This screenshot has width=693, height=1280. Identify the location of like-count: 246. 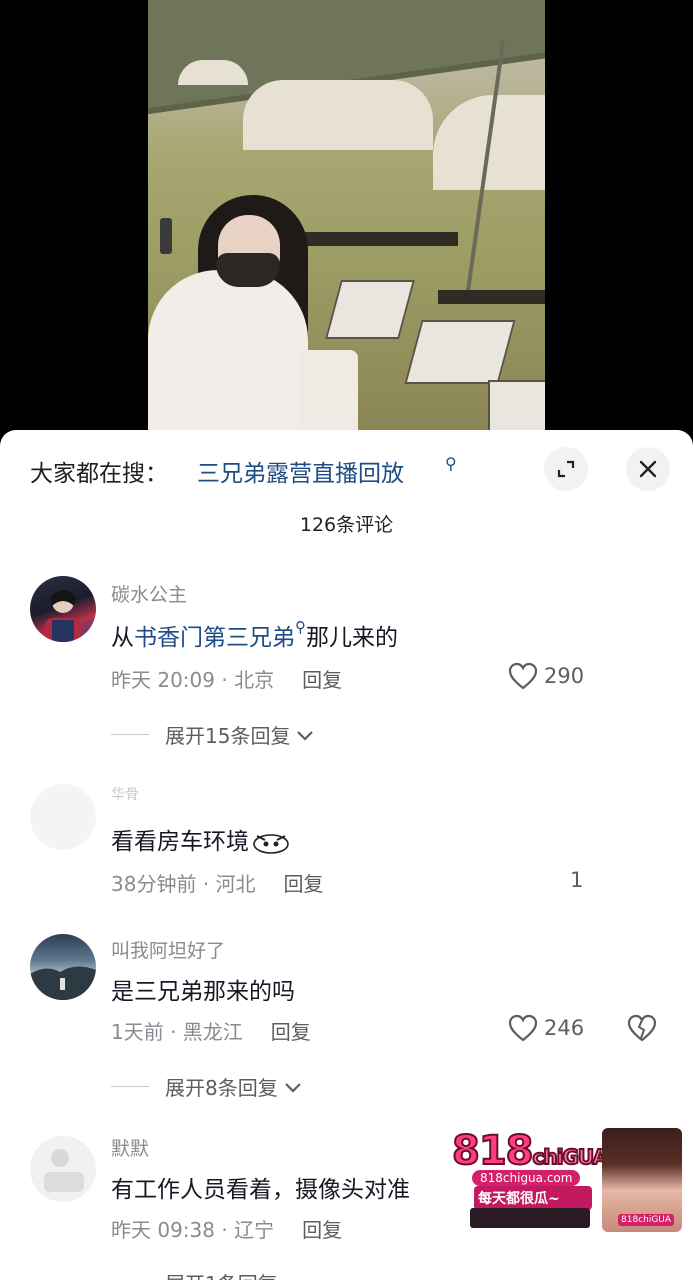
(564, 1028).